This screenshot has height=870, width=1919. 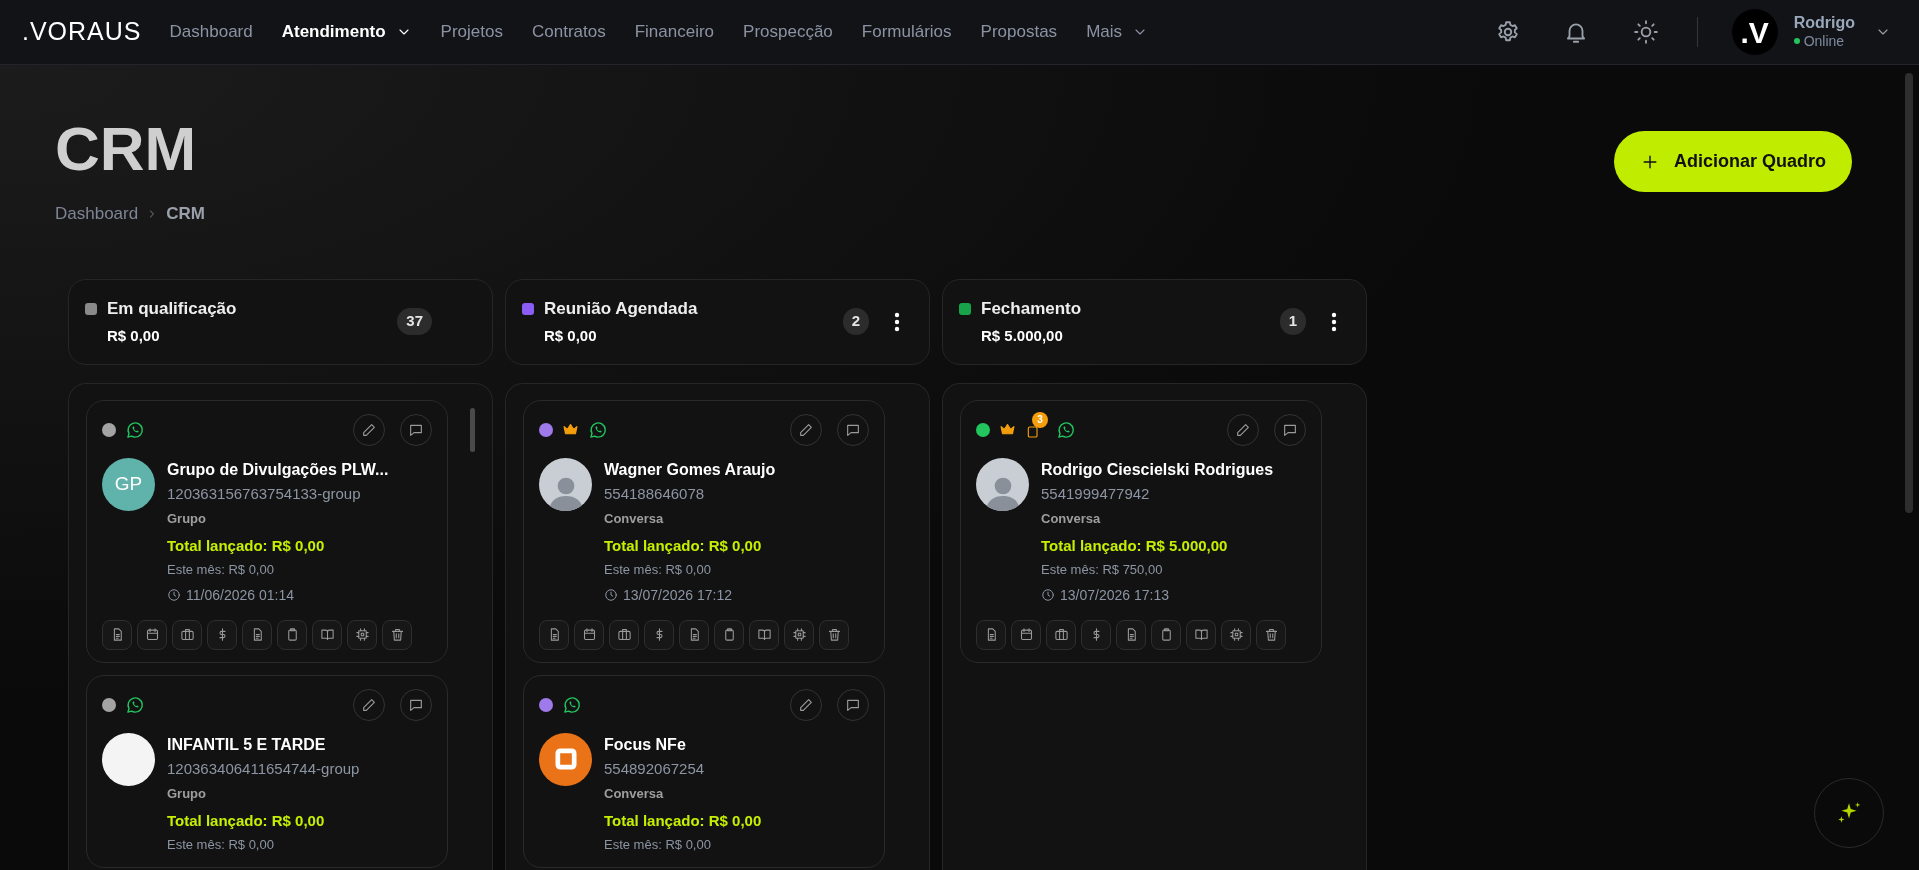 I want to click on avatar-logo, so click(x=565, y=759).